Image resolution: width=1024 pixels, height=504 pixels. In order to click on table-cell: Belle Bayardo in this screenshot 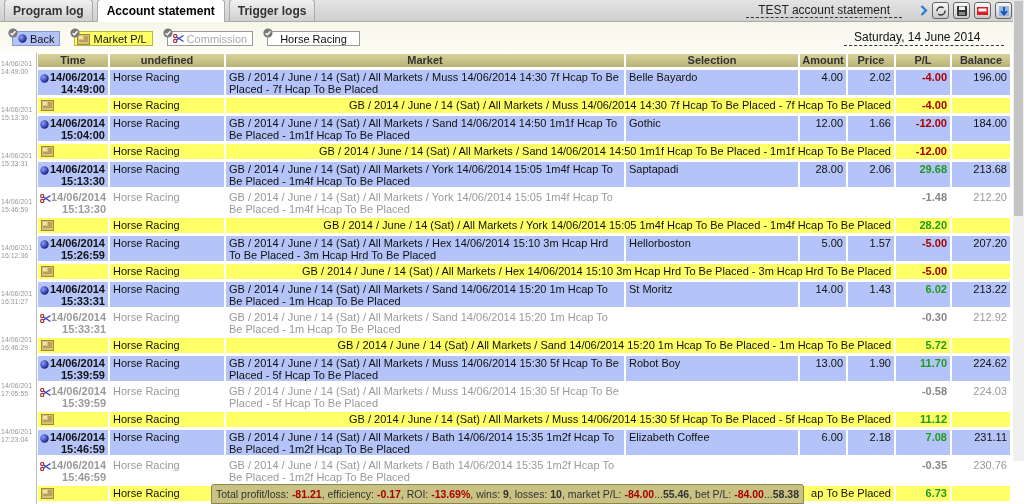, I will do `click(712, 82)`.